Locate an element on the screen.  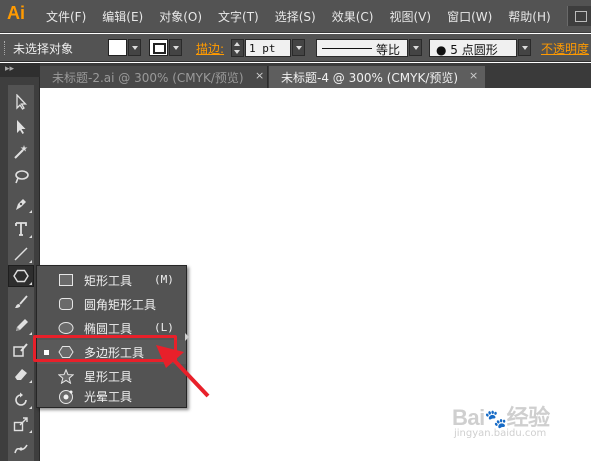
line-segment-icon is located at coordinates (21, 254).